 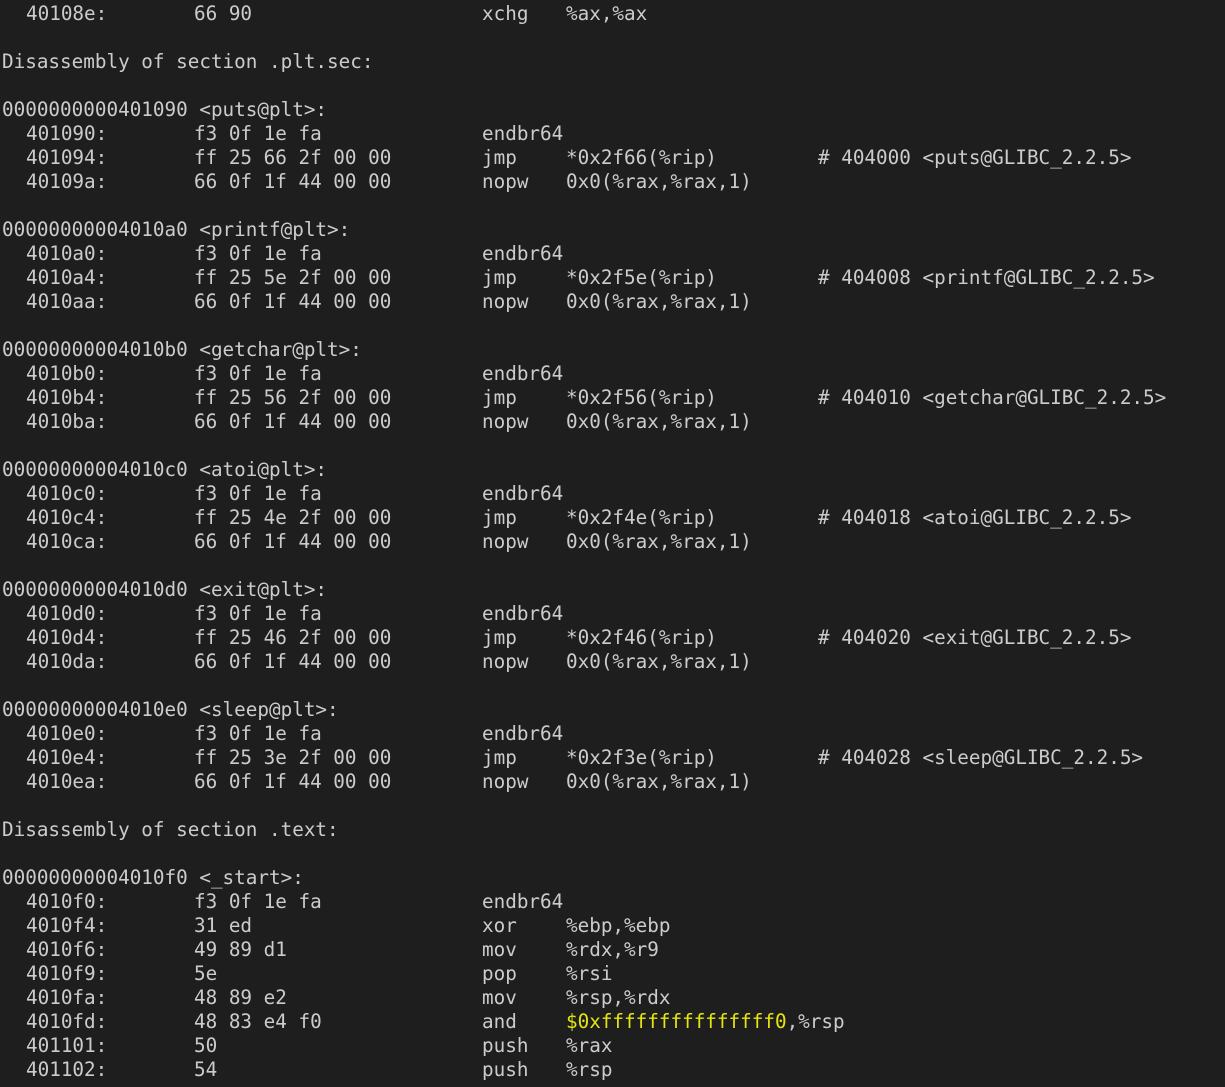 What do you see at coordinates (499, 949) in the screenshot?
I see `instruction-mnemonic: mov` at bounding box center [499, 949].